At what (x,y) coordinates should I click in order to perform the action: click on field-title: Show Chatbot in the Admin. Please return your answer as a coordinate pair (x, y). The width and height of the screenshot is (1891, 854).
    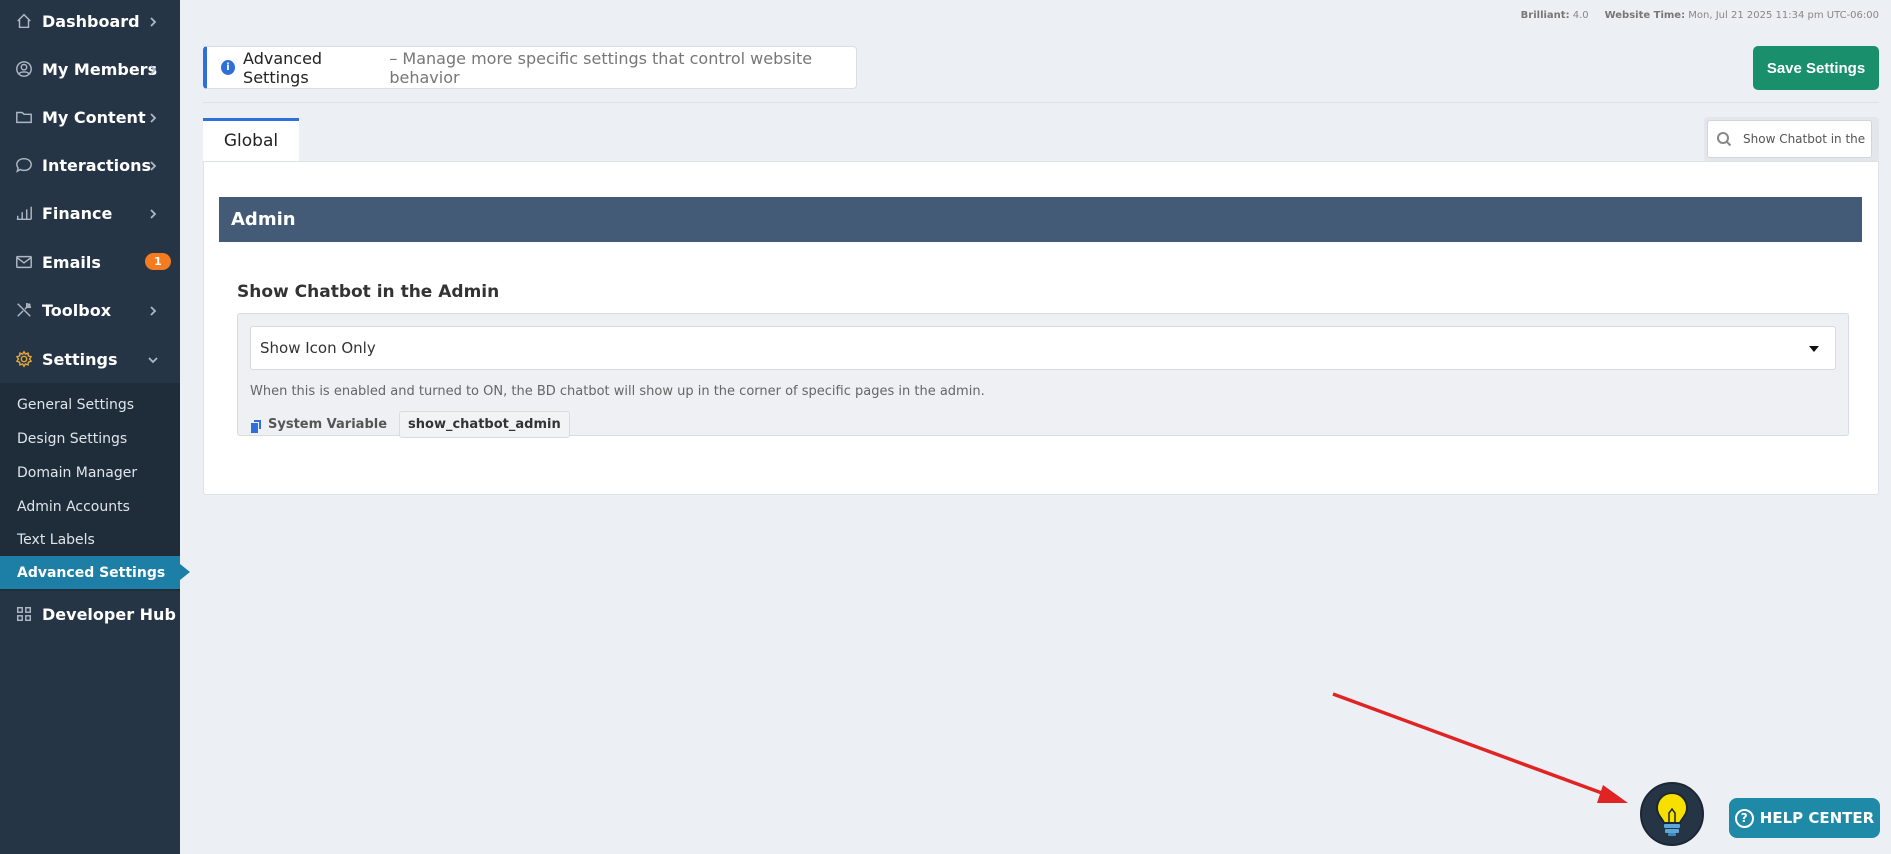
    Looking at the image, I should click on (368, 292).